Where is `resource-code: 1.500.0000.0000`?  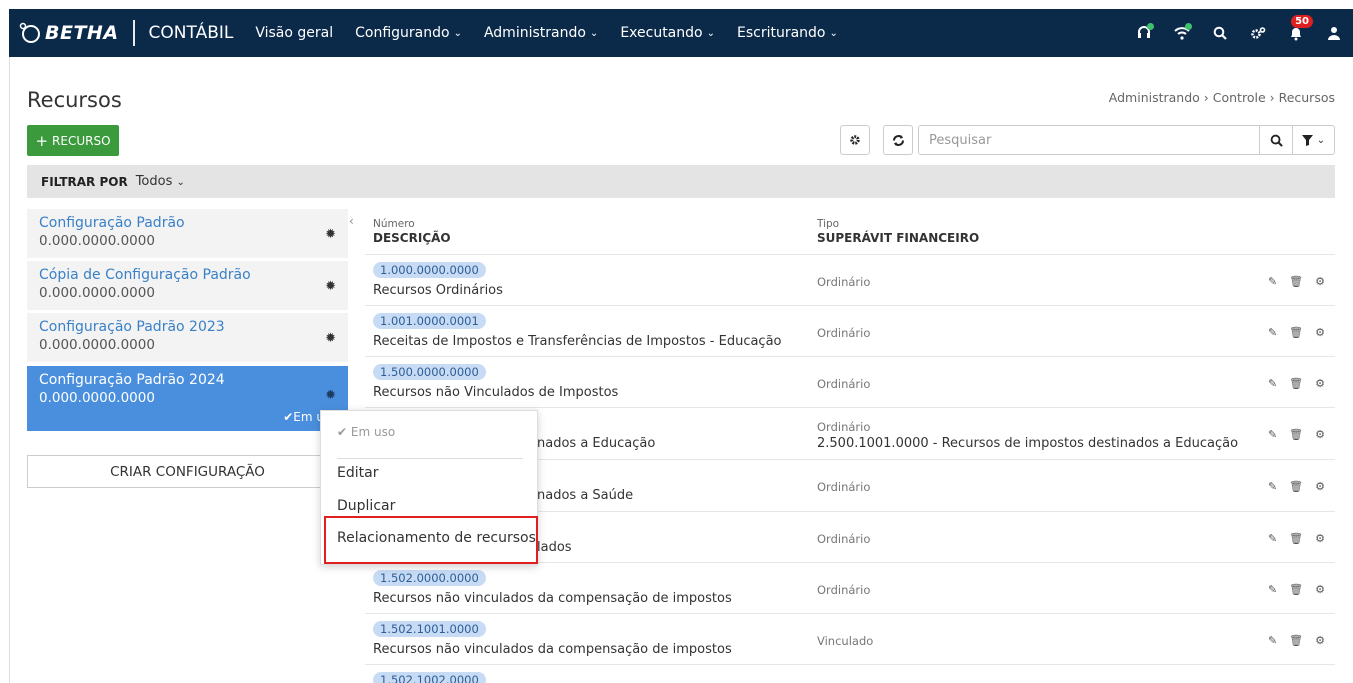
resource-code: 1.500.0000.0000 is located at coordinates (429, 372).